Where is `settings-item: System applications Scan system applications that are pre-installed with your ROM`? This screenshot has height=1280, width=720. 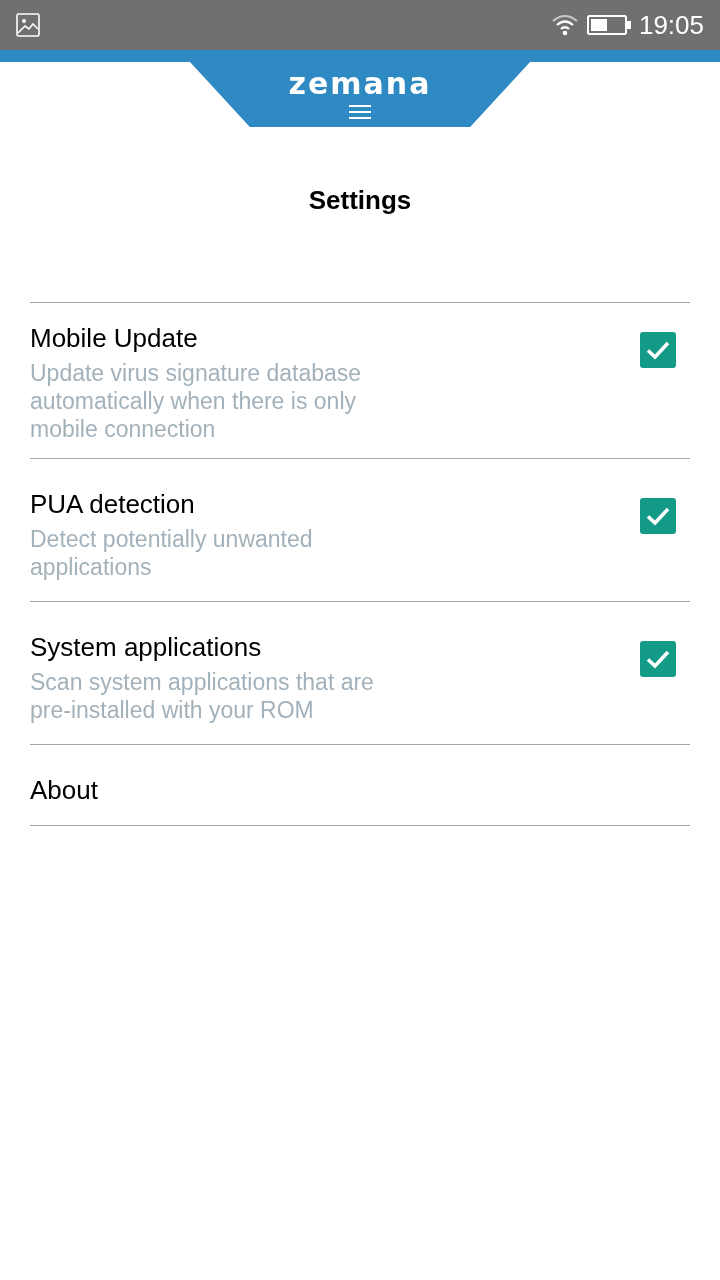
settings-item: System applications Scan system applications that are pre-installed with your ROM is located at coordinates (360, 673).